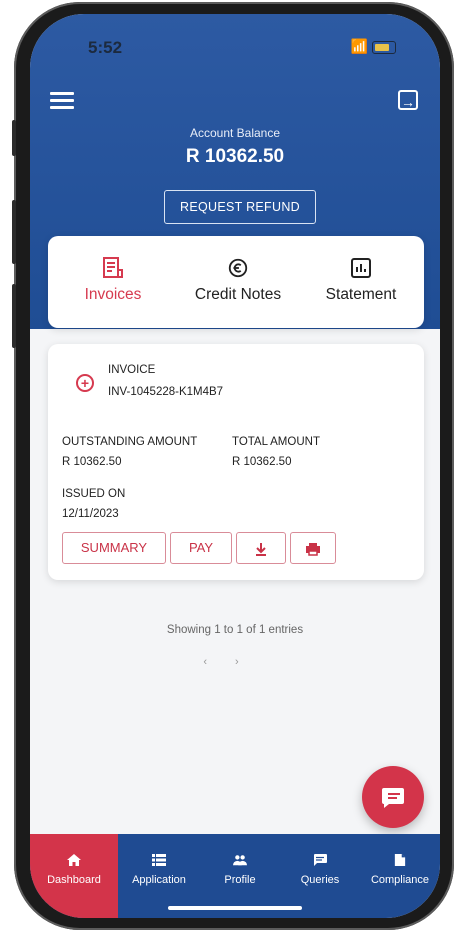 The height and width of the screenshot is (934, 462). Describe the element at coordinates (105, 47) in the screenshot. I see `status-time: 5:52` at that location.